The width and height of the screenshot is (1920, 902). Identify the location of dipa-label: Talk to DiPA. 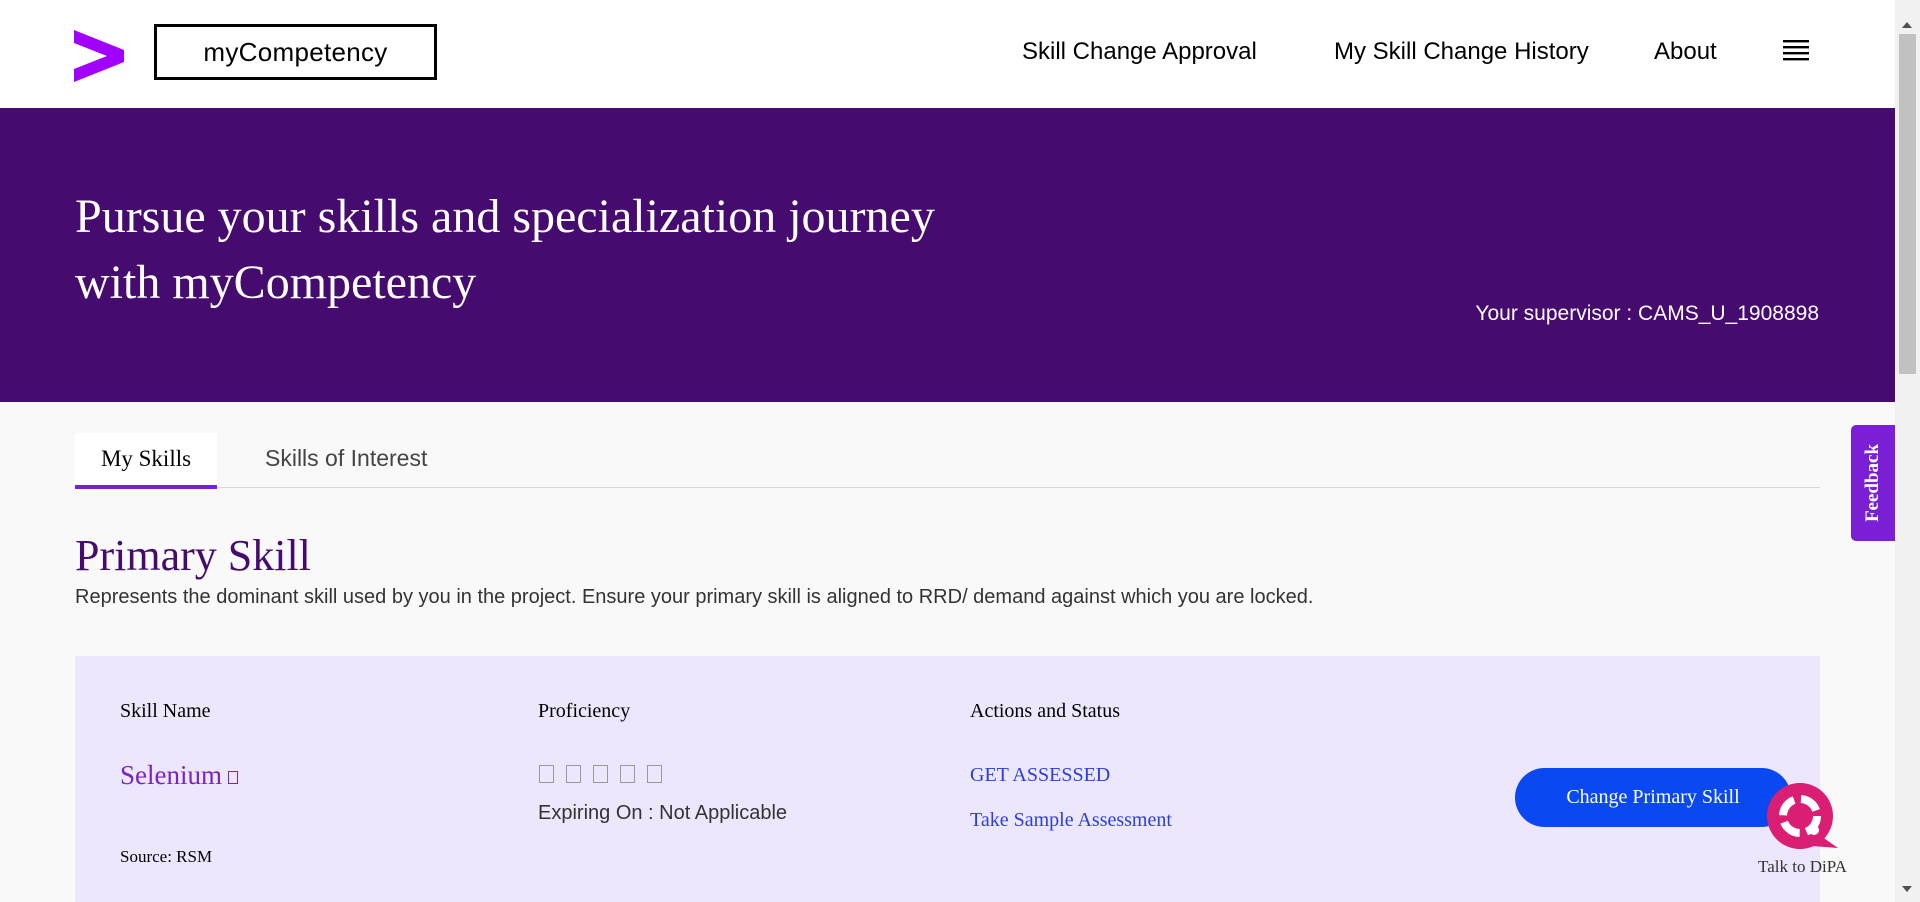
(1802, 867).